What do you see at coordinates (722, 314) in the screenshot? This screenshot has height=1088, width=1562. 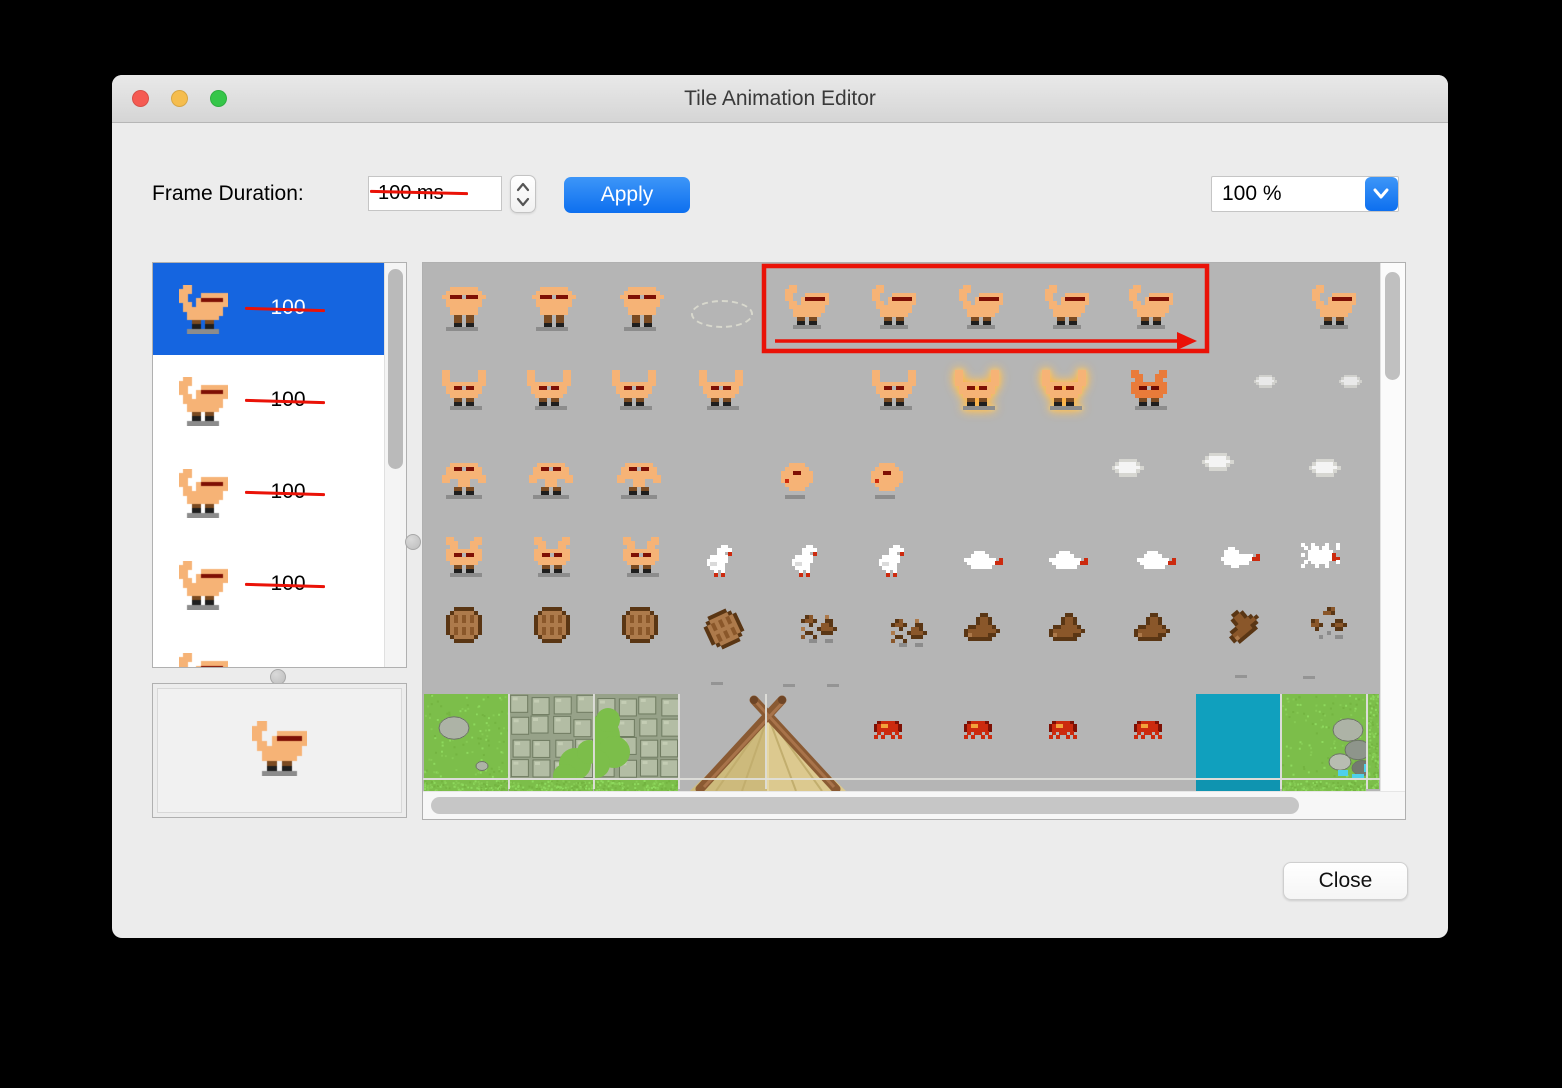 I see `tile-sprite-ghost` at bounding box center [722, 314].